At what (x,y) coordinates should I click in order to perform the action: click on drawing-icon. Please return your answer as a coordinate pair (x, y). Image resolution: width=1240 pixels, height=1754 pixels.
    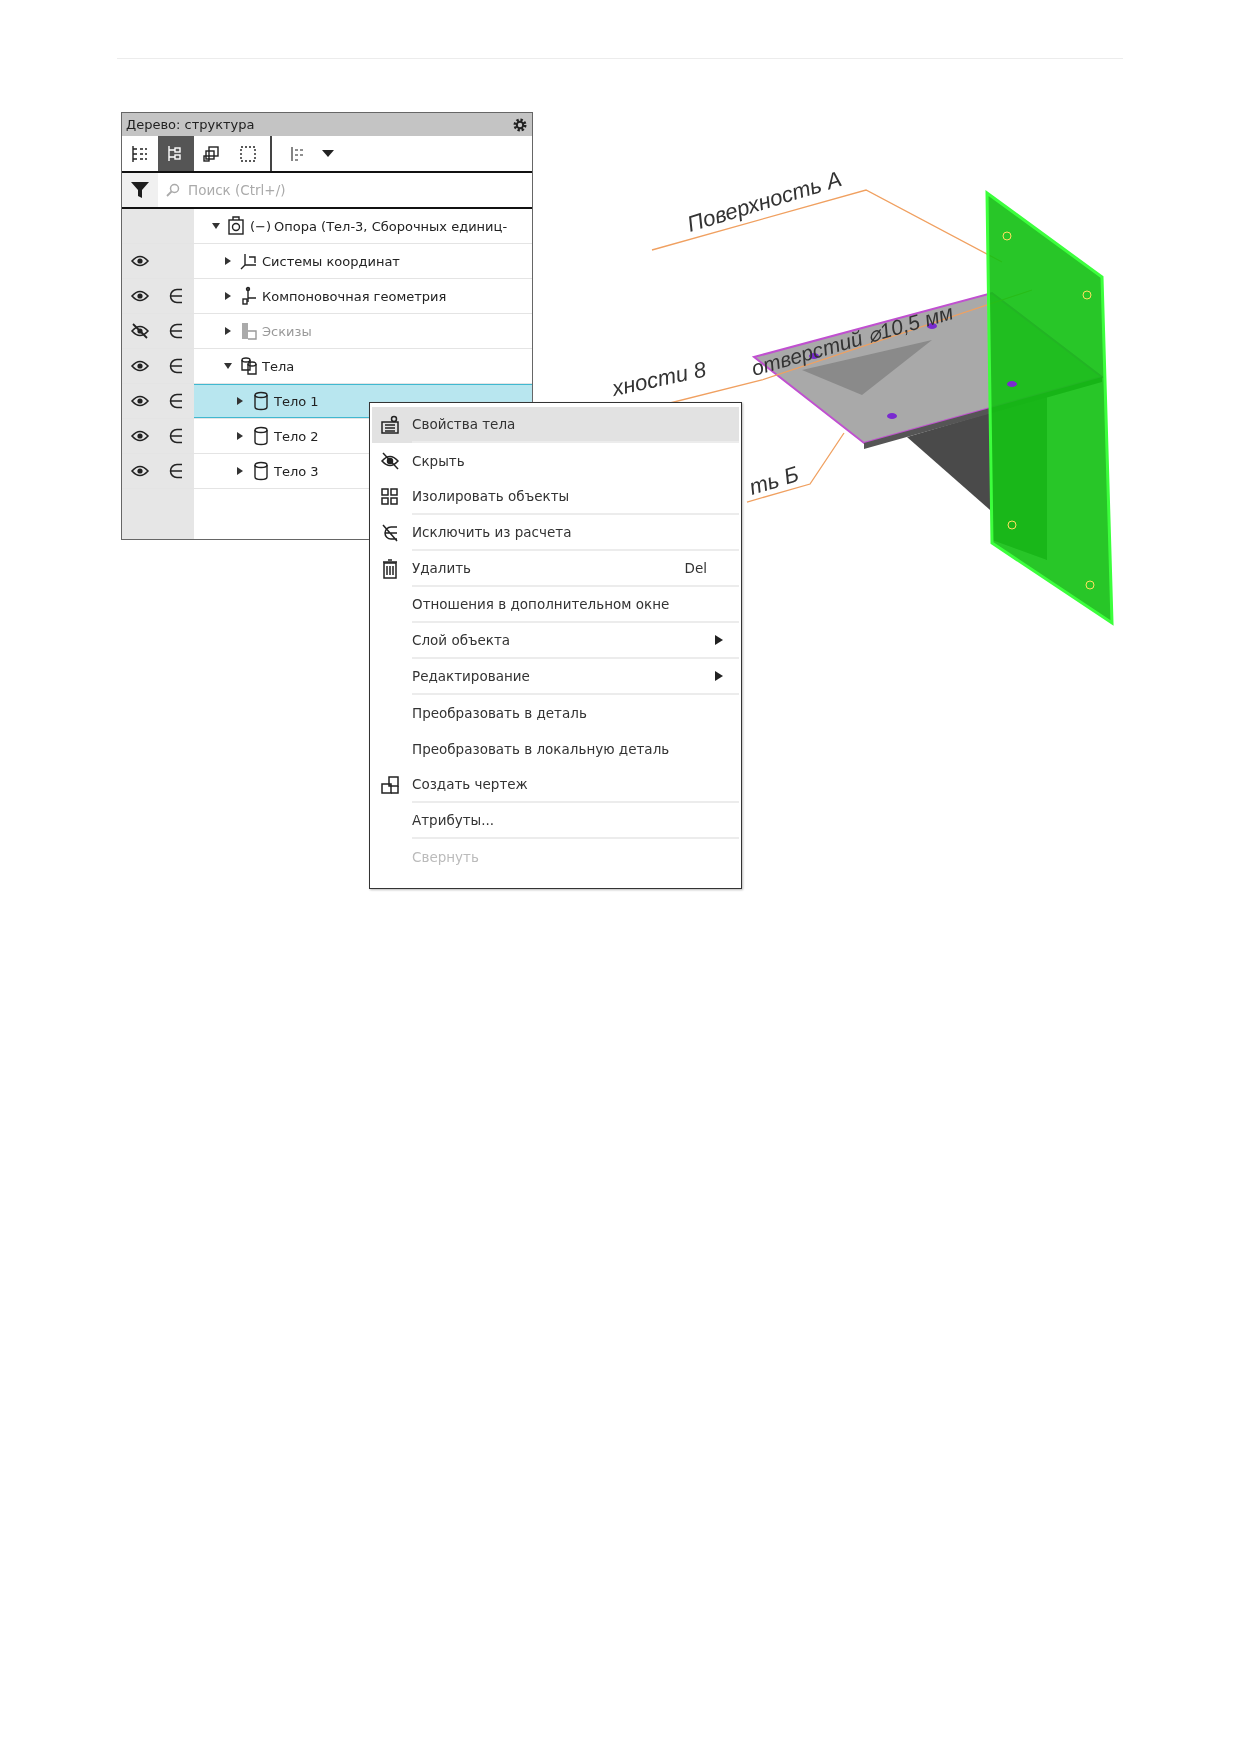
    Looking at the image, I should click on (390, 785).